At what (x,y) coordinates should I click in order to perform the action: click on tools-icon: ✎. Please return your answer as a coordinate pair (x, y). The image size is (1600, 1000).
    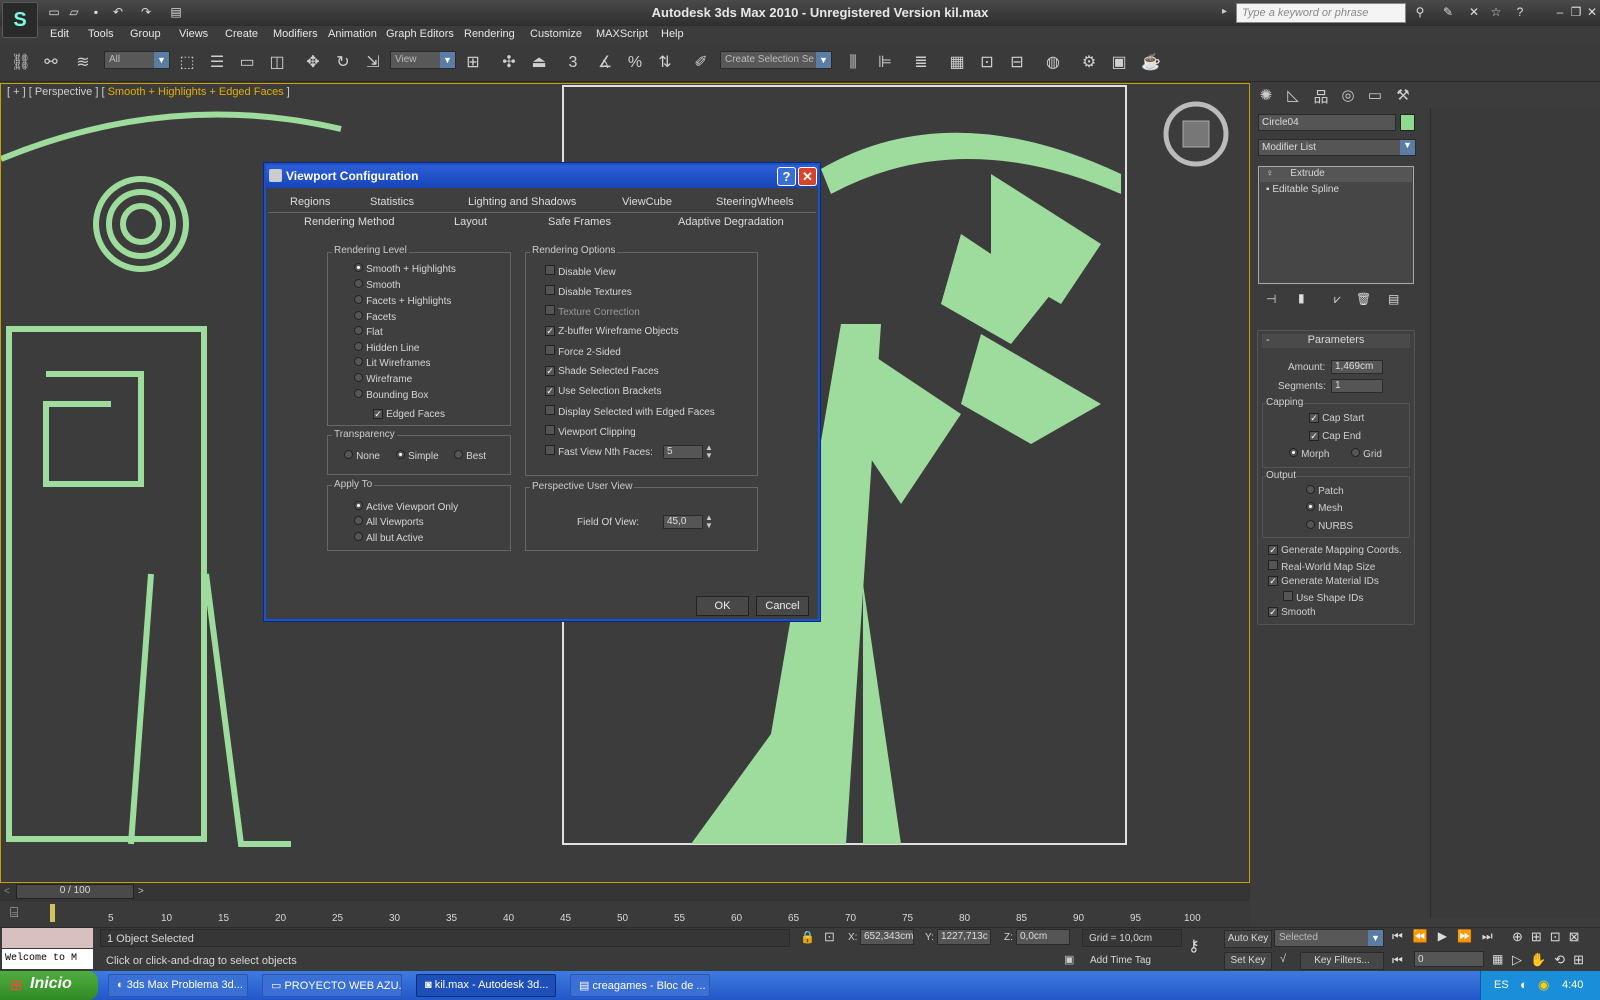
    Looking at the image, I should click on (1448, 13).